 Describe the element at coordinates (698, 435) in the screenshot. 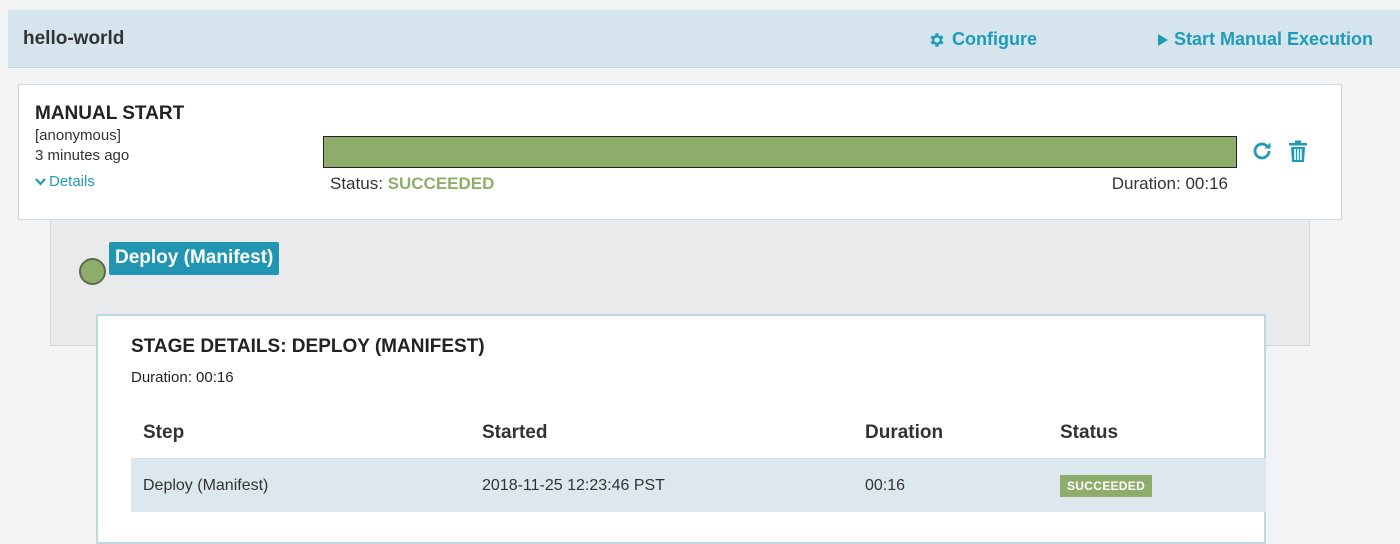

I see `table-header: Step Started Duration Status` at that location.